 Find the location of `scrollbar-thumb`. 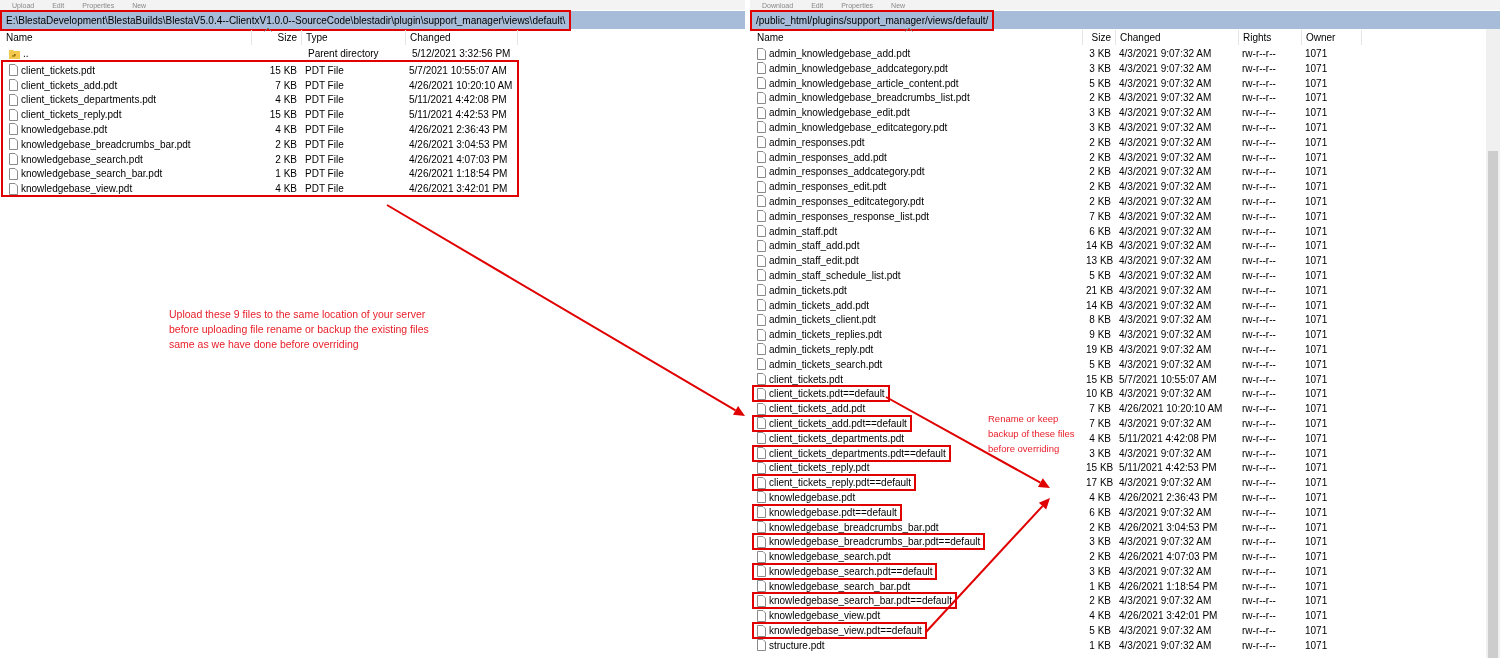

scrollbar-thumb is located at coordinates (1493, 404).